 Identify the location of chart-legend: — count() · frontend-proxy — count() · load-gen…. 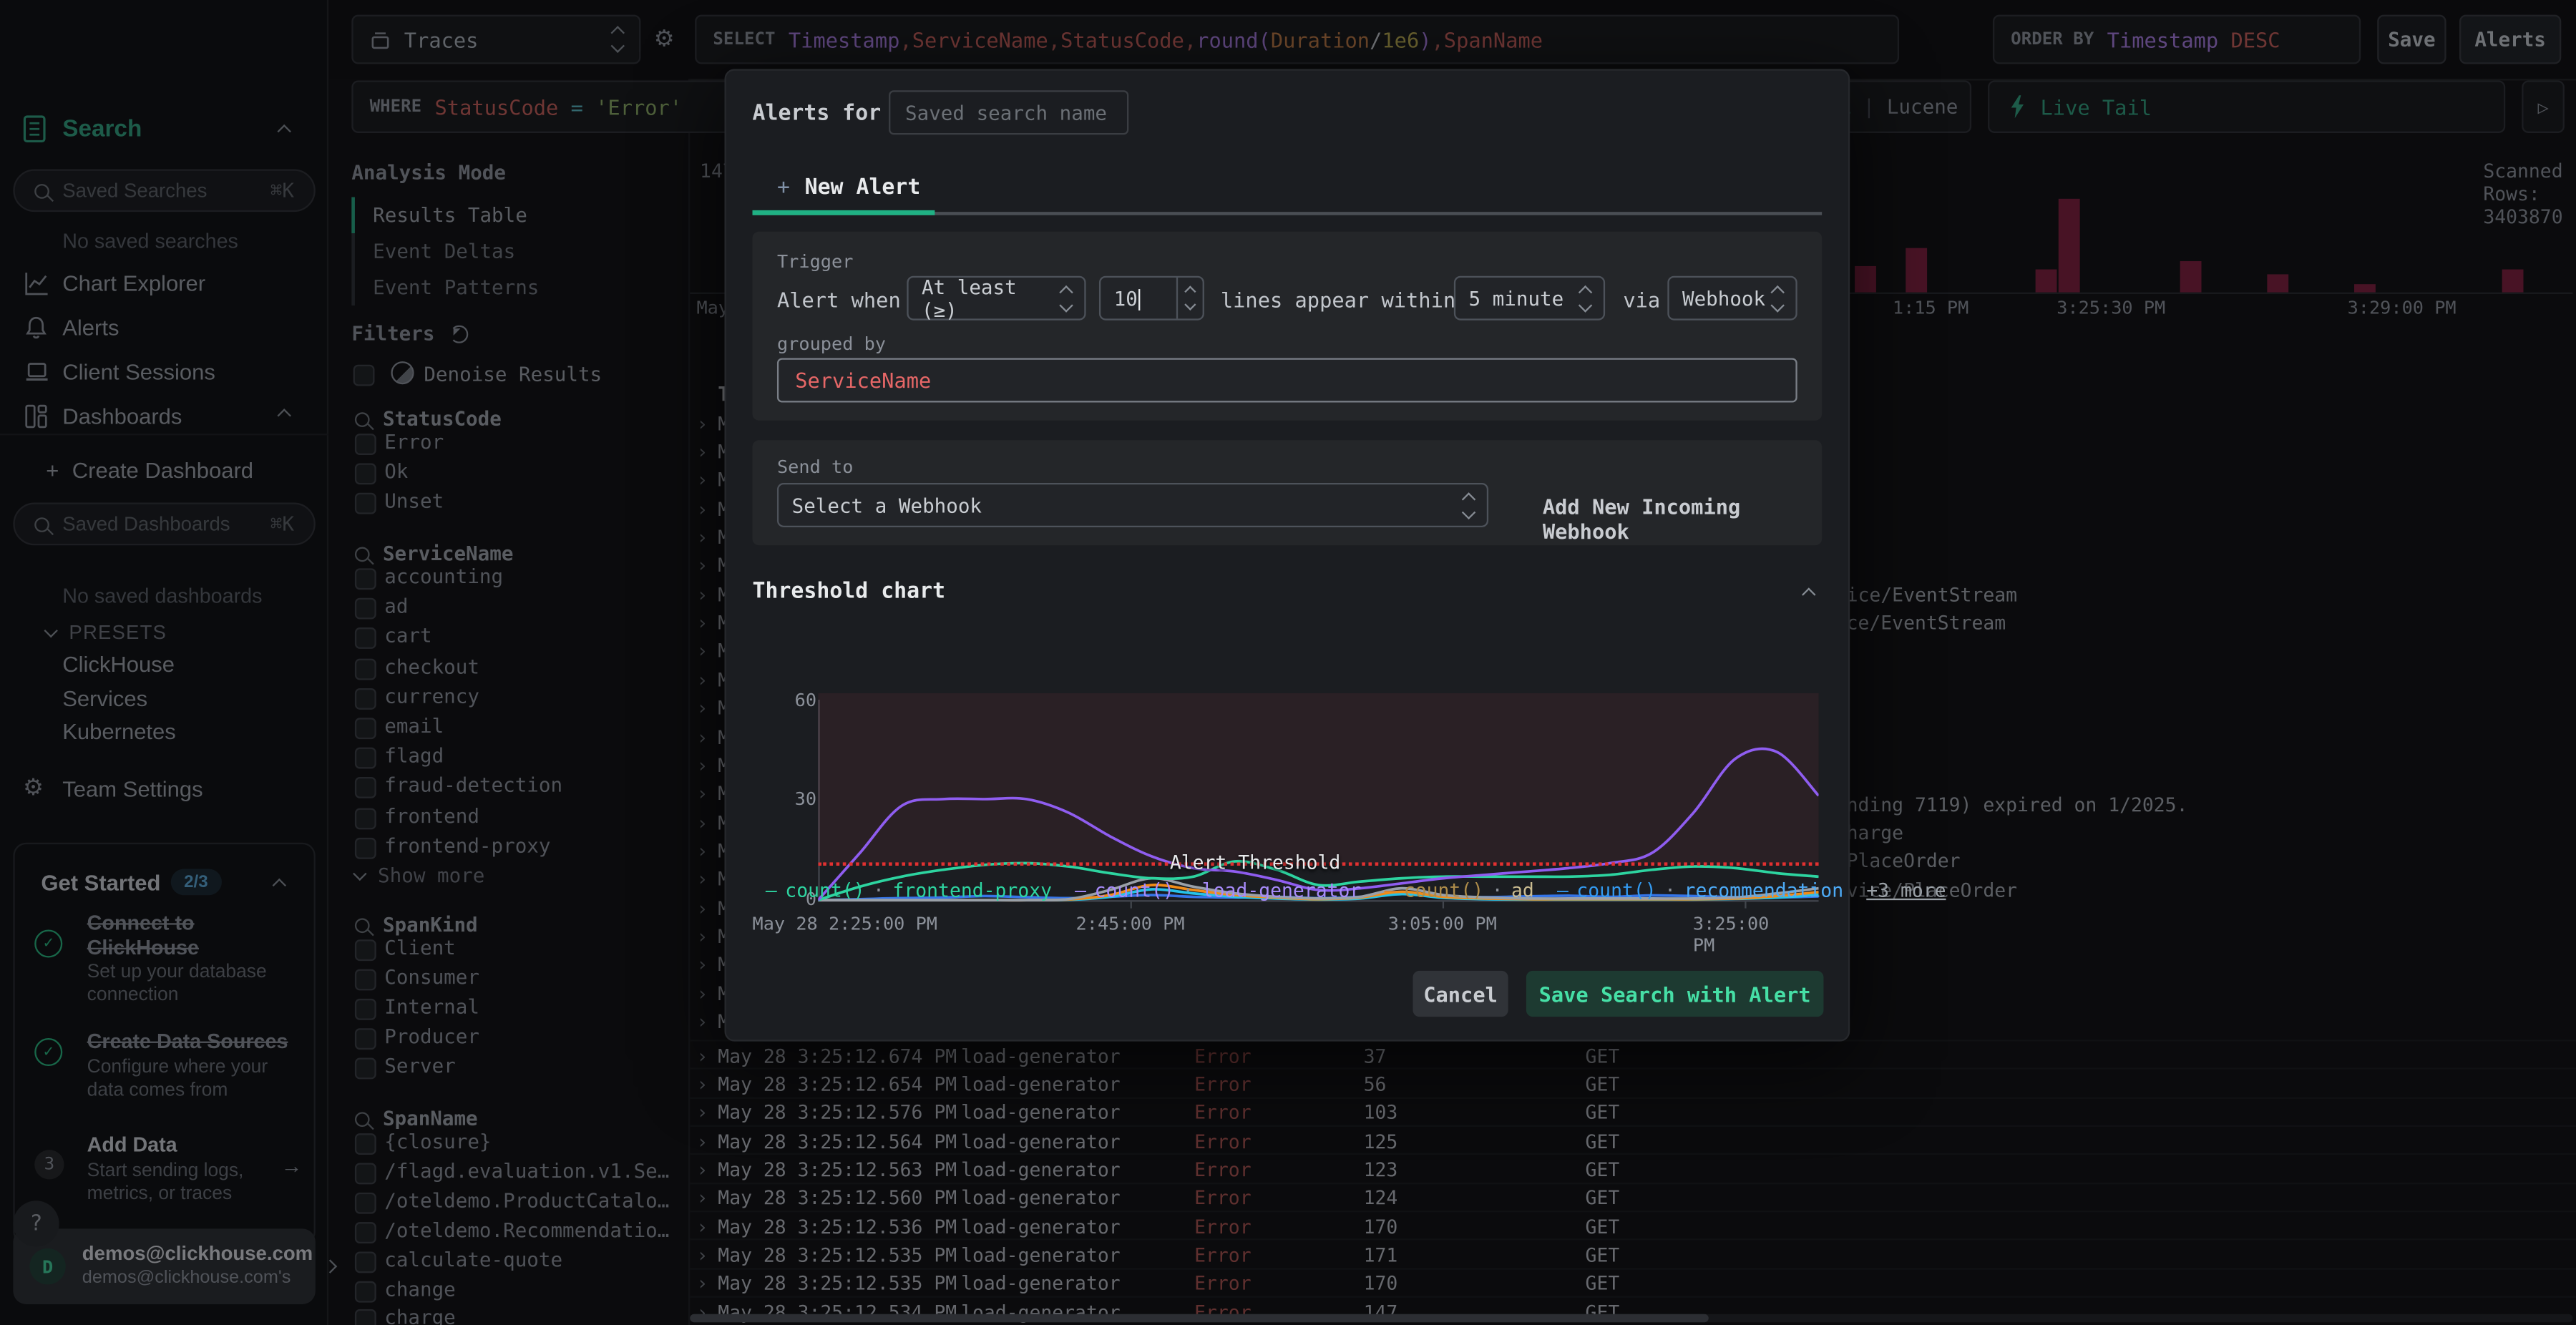
(1356, 890).